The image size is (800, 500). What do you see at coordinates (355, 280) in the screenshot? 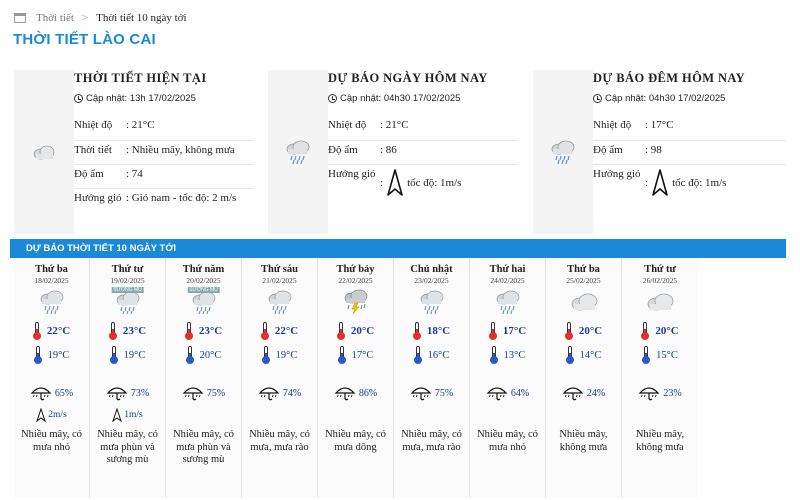
I see `day-date: 22/02/2025` at bounding box center [355, 280].